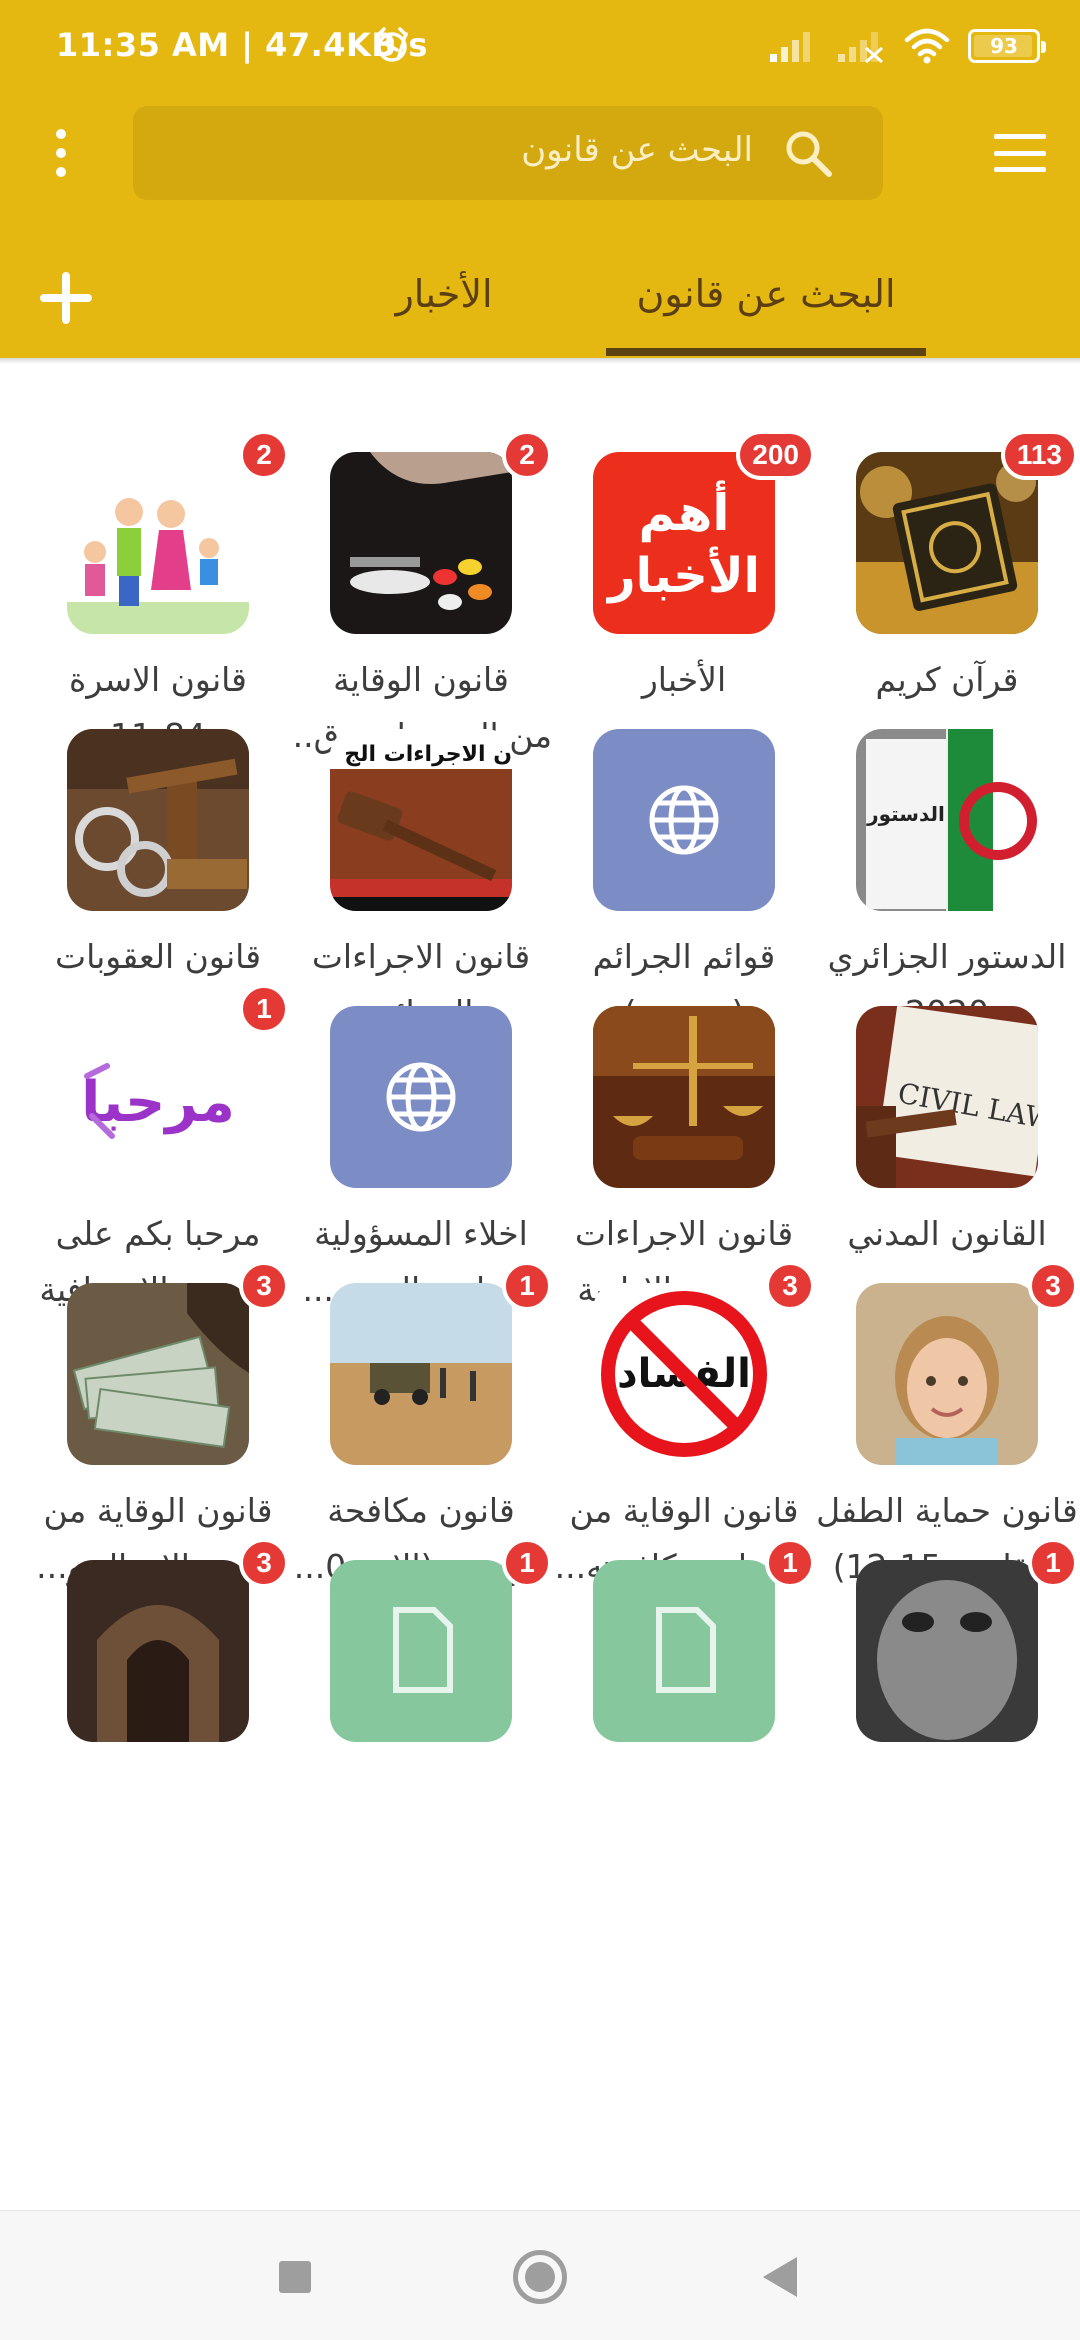  Describe the element at coordinates (158, 1651) in the screenshot. I see `mosque-icon` at that location.